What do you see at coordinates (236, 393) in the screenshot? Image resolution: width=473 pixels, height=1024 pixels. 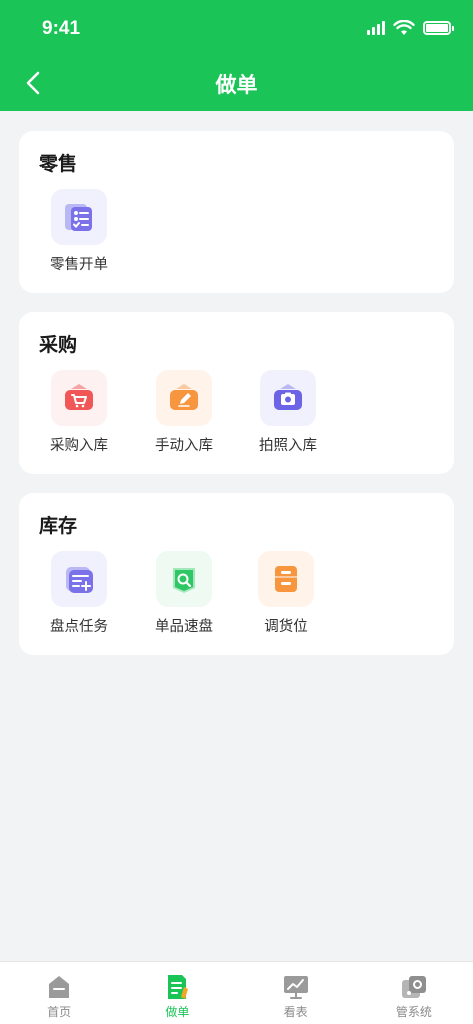 I see `section-purchase: 采购 采购入库 手动入库 拍照入库` at bounding box center [236, 393].